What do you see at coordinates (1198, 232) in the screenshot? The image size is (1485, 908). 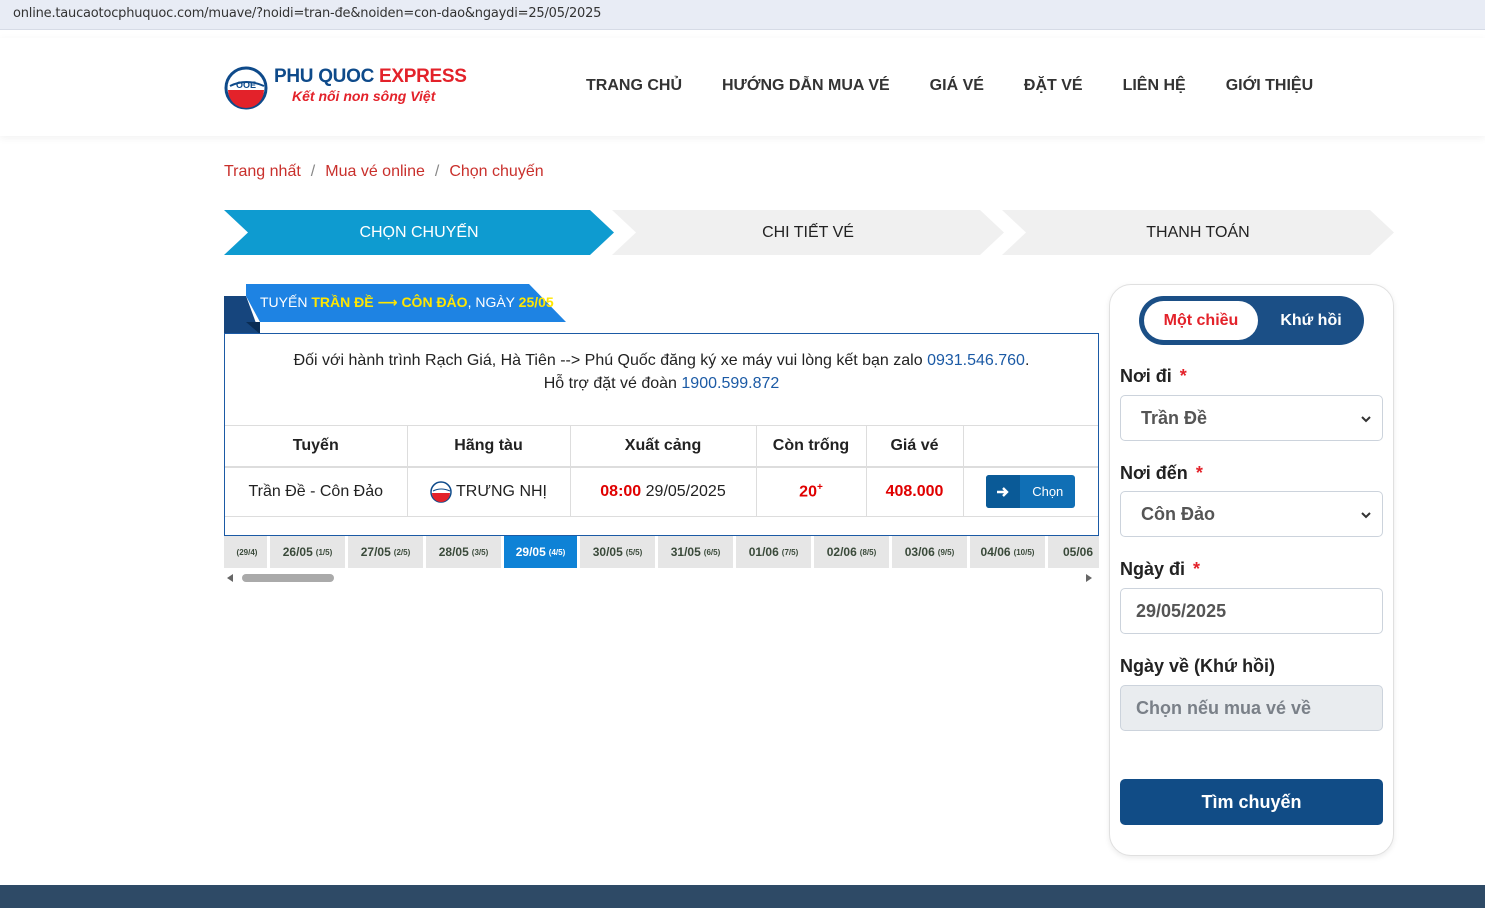 I see `step-payment: THANH TOÁN` at bounding box center [1198, 232].